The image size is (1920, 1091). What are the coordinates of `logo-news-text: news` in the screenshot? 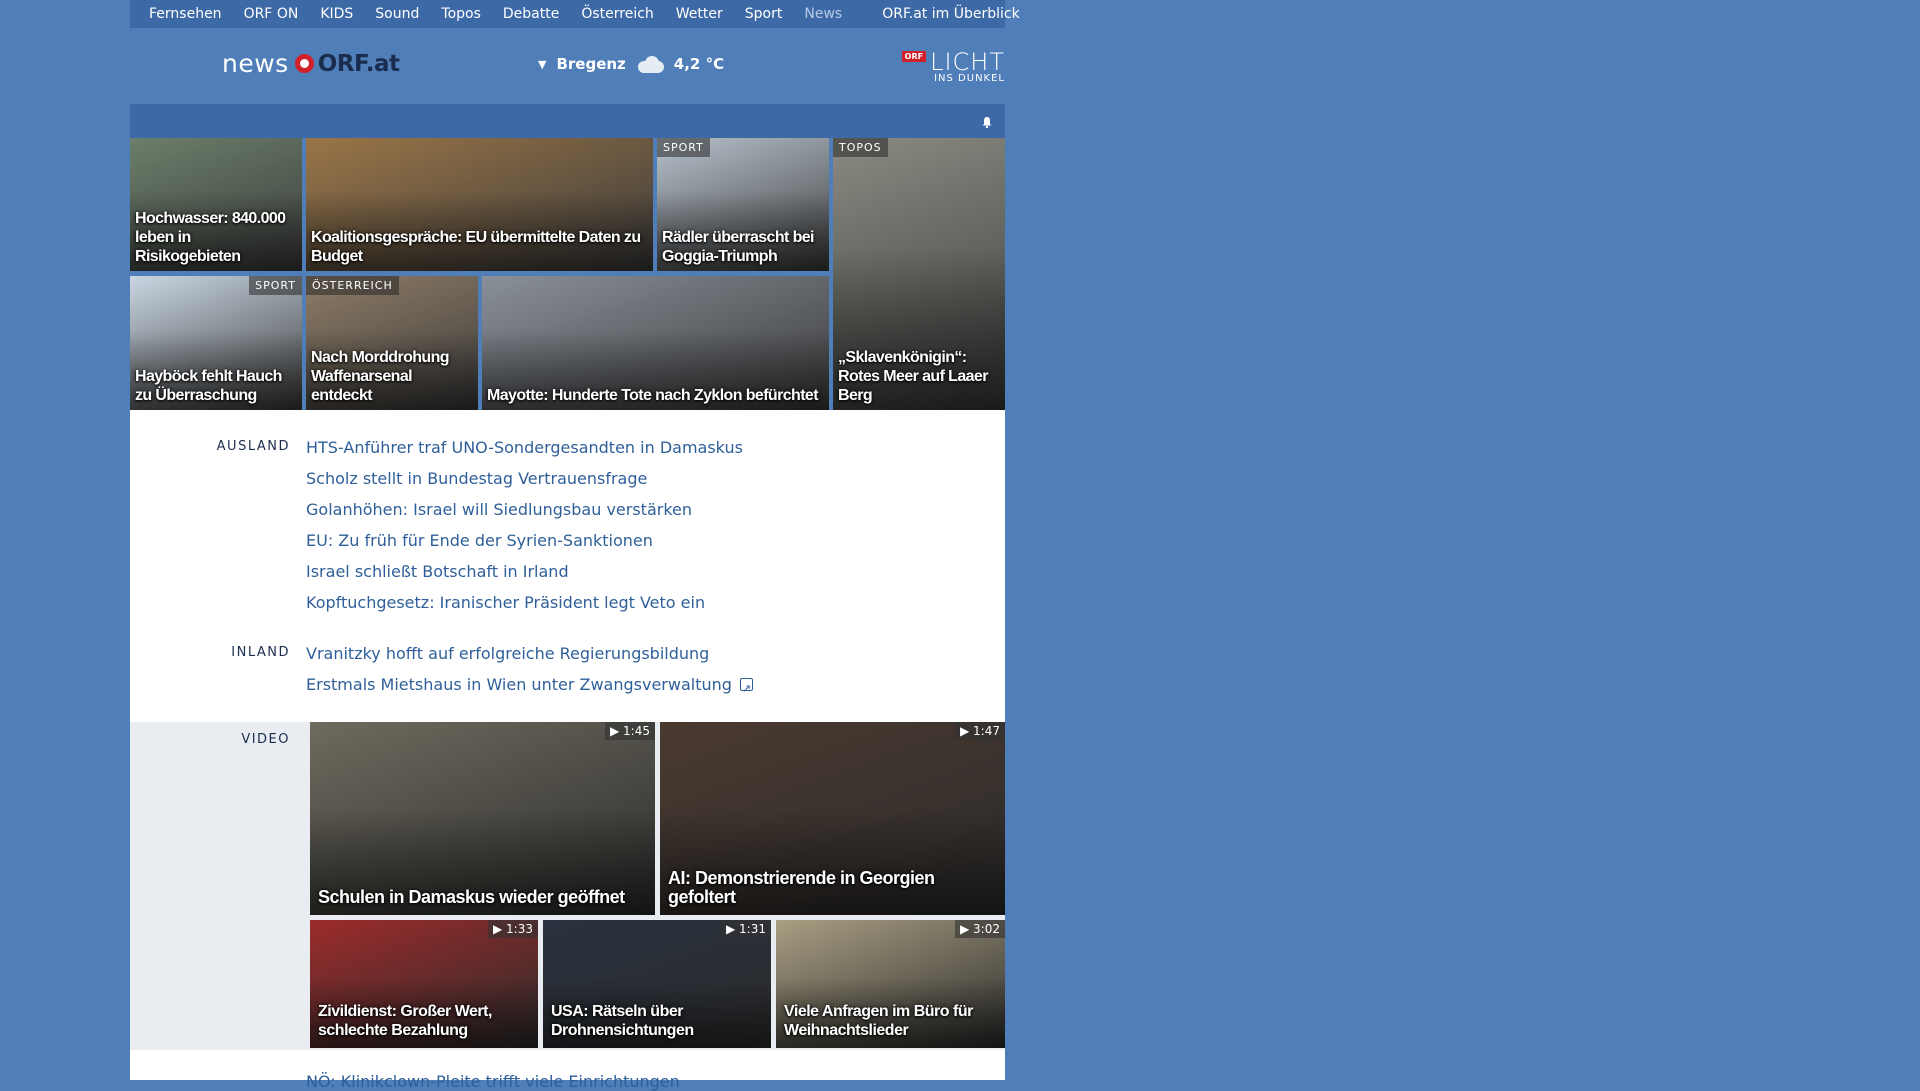 It's located at (255, 63).